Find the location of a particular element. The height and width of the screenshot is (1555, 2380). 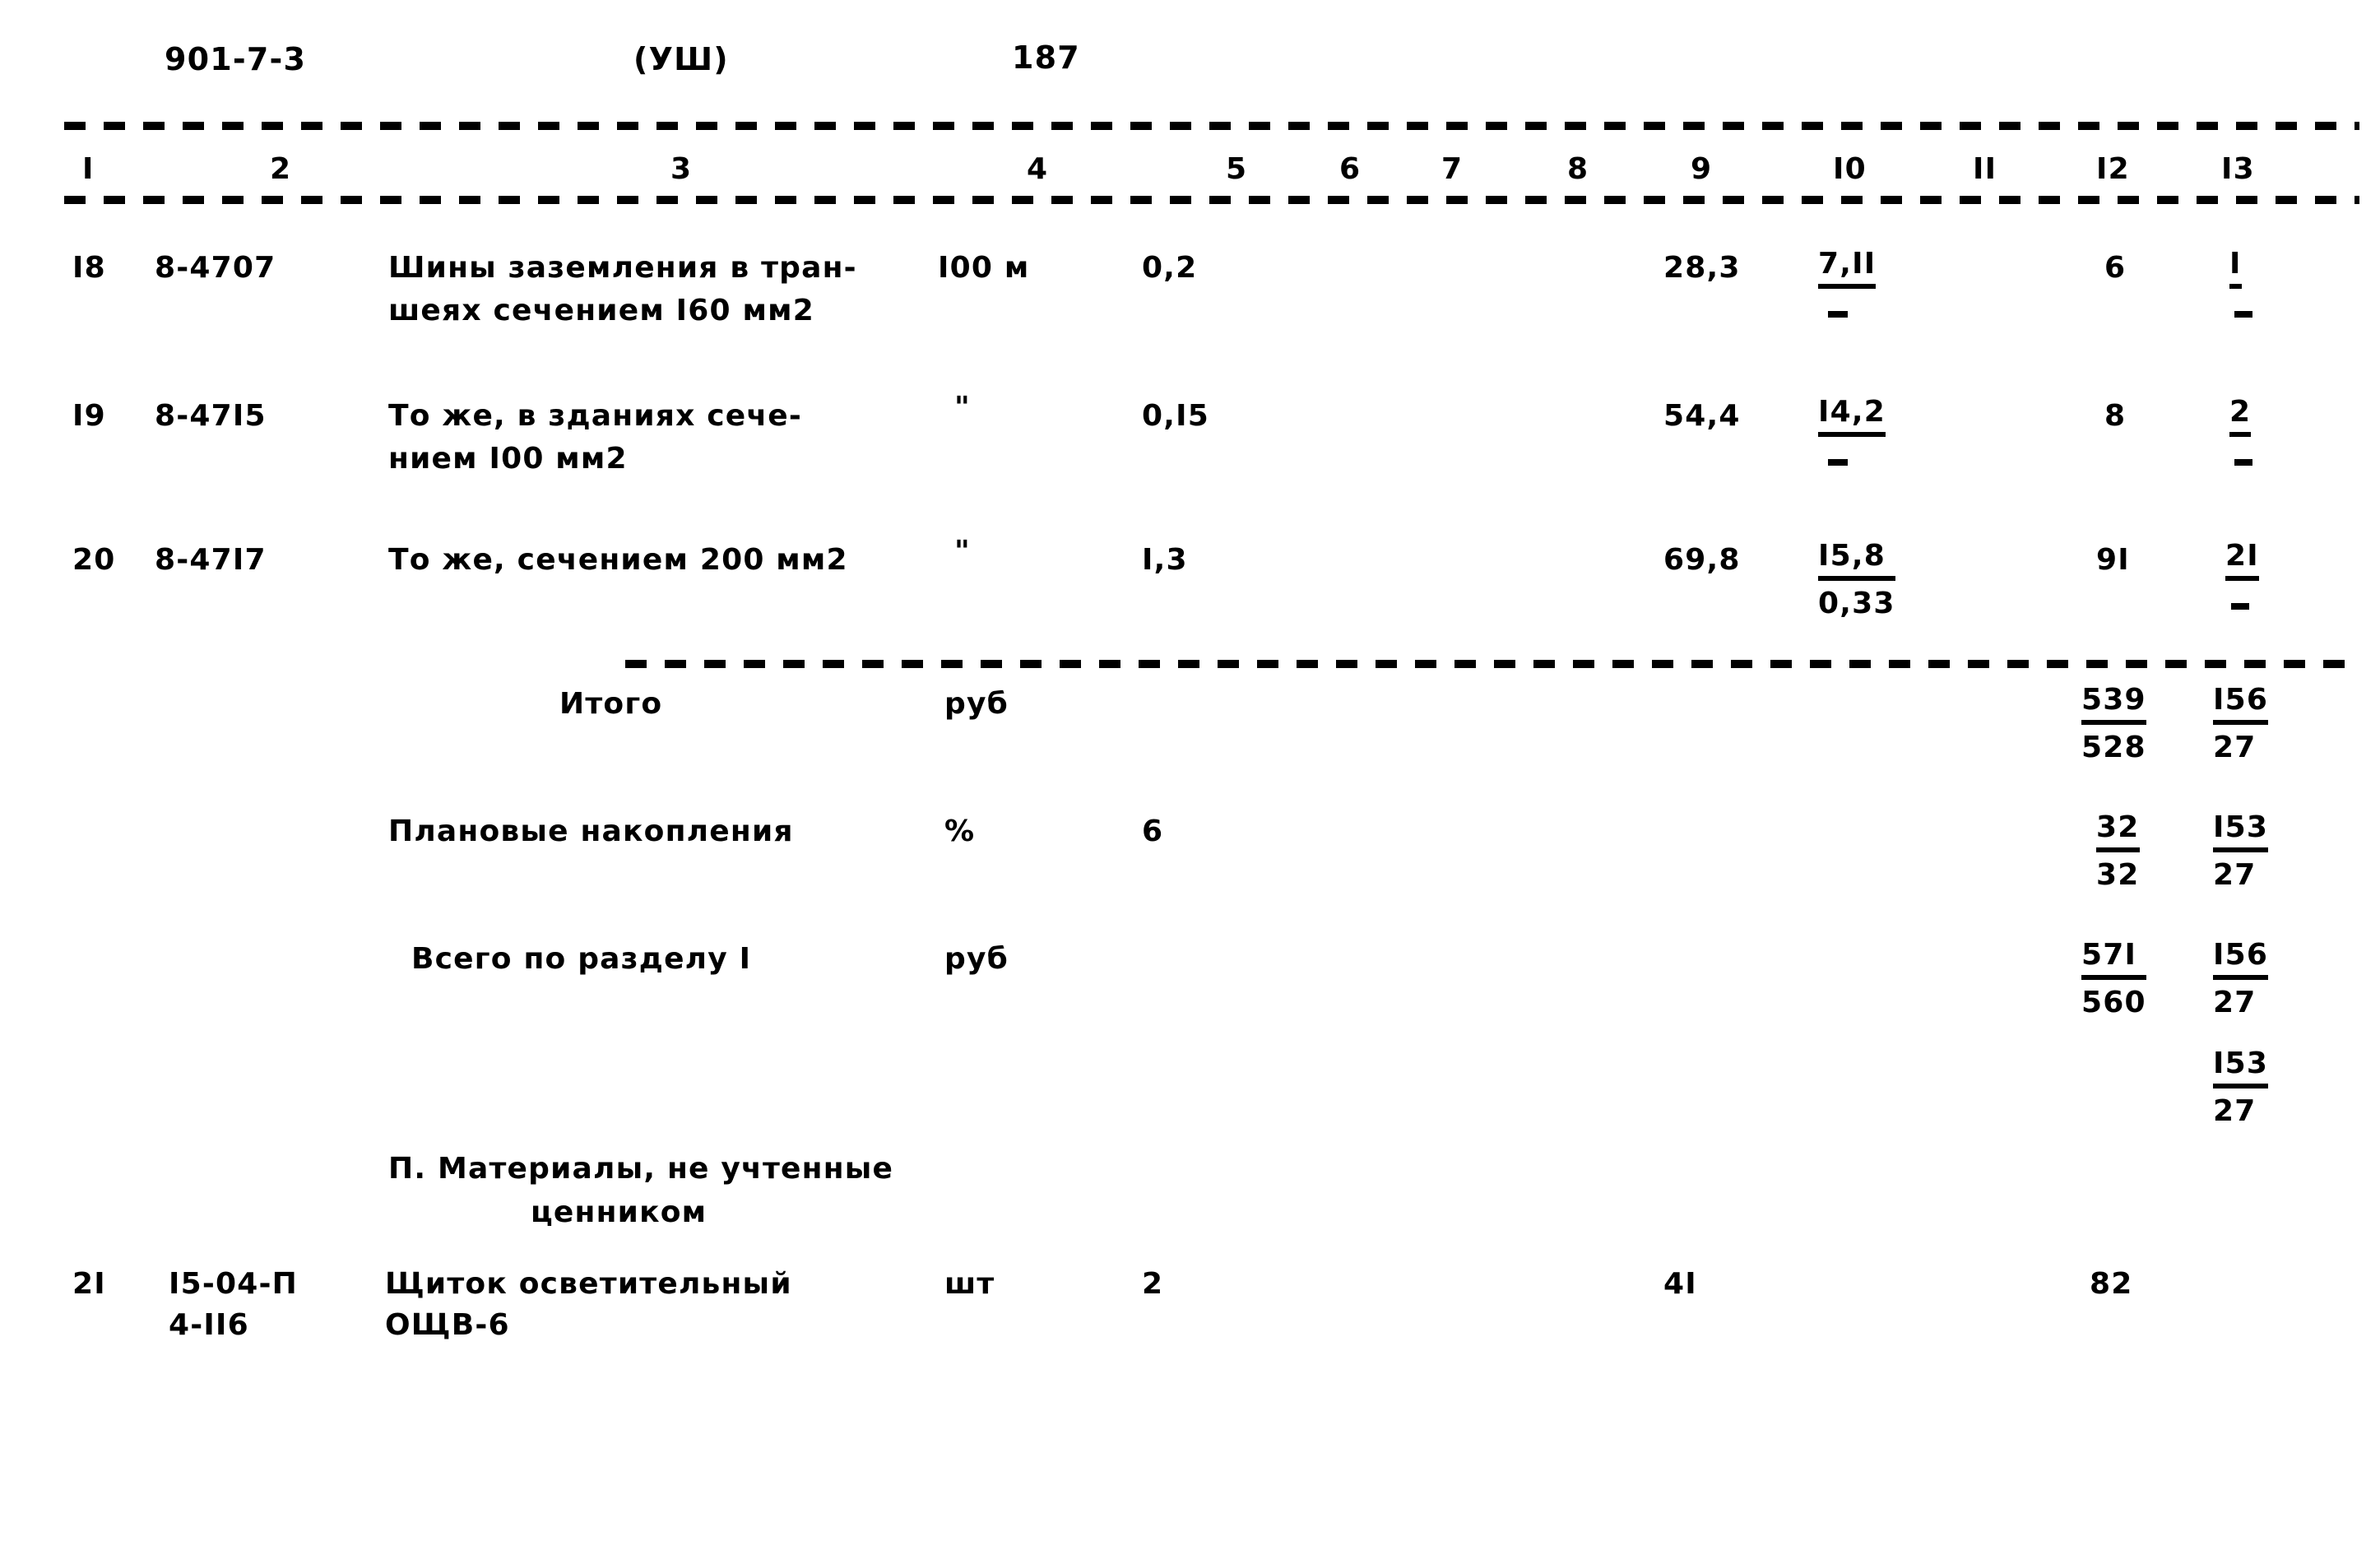

column-number-4: 4 is located at coordinates (1038, 169).